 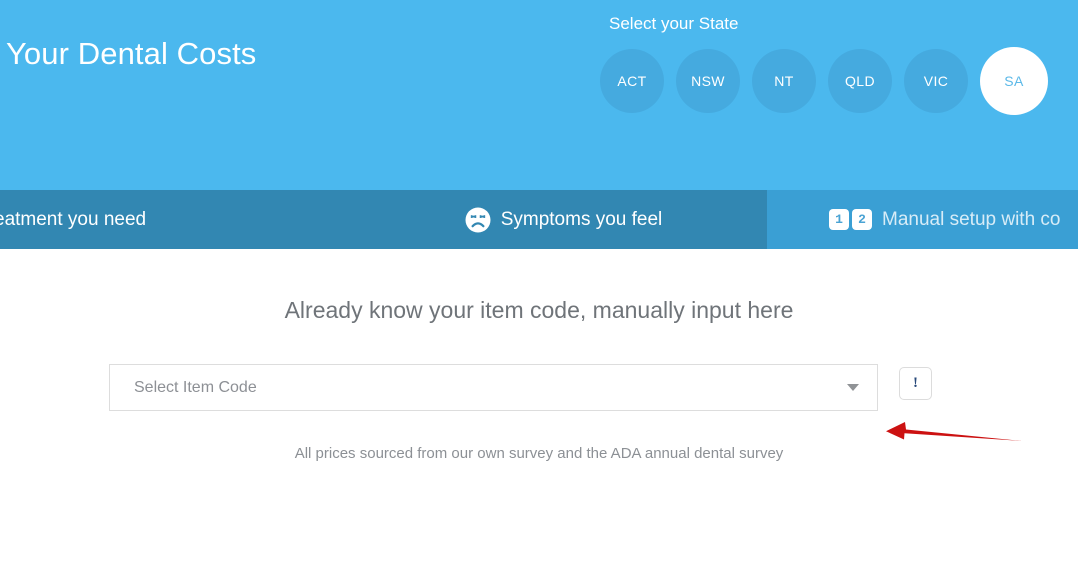 What do you see at coordinates (824, 81) in the screenshot?
I see `state-circle-list: ACT NSW NT QLD VIC SA` at bounding box center [824, 81].